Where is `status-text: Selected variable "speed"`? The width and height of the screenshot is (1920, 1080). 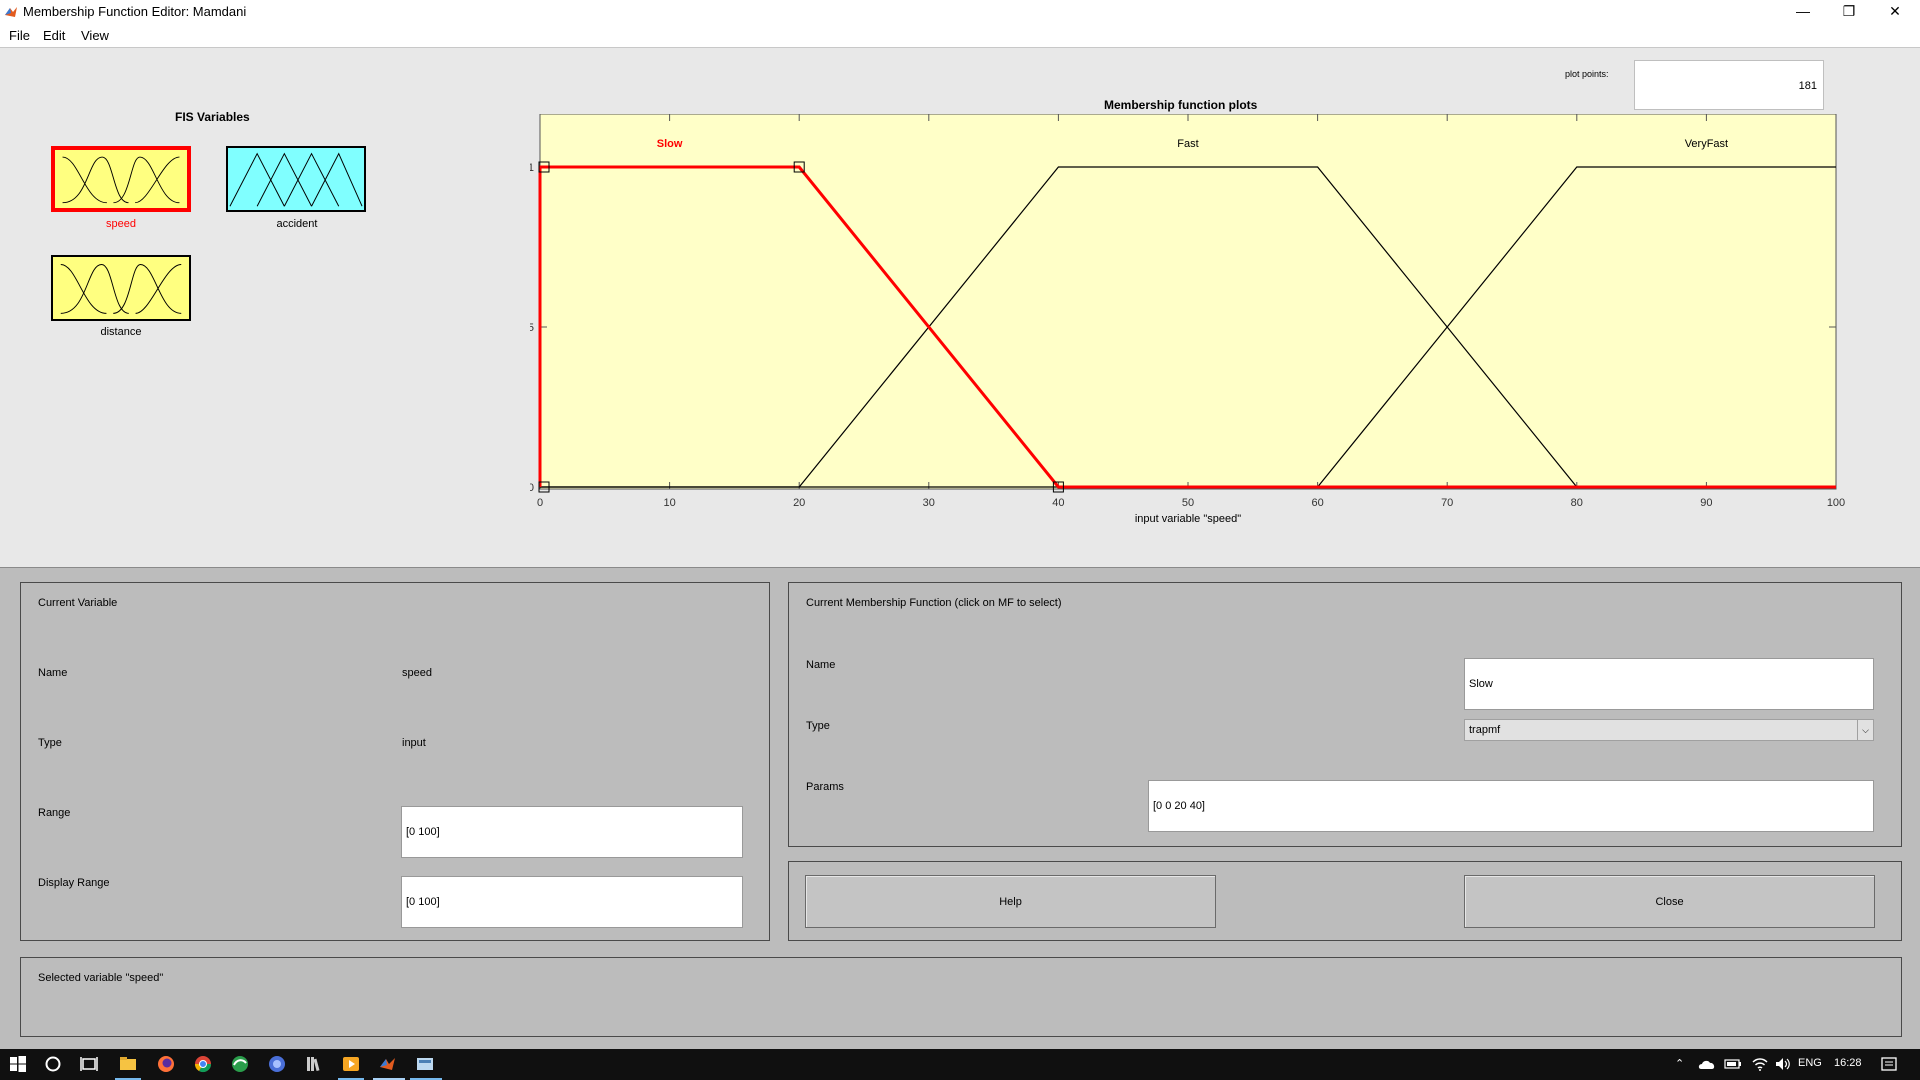
status-text: Selected variable "speed" is located at coordinates (101, 978).